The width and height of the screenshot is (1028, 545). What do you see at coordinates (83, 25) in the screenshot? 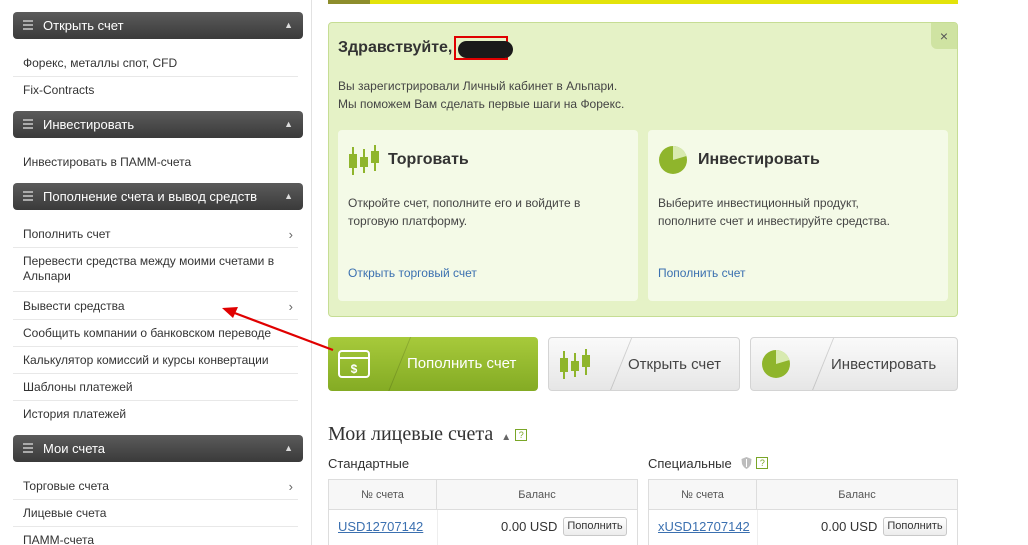
I see `section-title: Открыть счет` at bounding box center [83, 25].